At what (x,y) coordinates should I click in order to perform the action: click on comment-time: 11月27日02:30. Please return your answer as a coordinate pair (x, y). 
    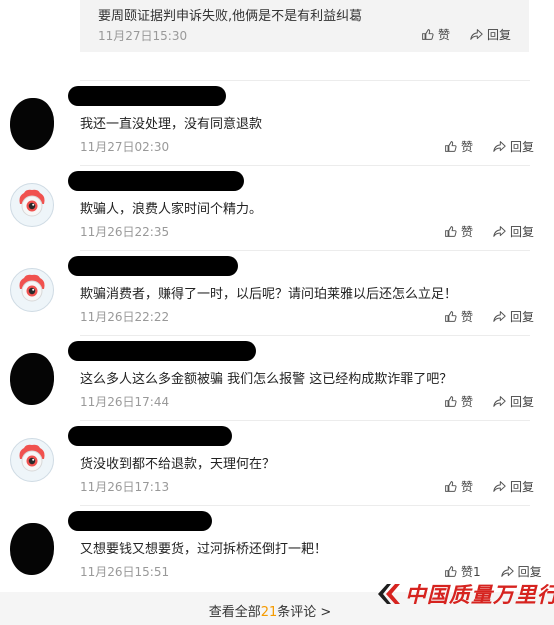
    Looking at the image, I should click on (125, 147).